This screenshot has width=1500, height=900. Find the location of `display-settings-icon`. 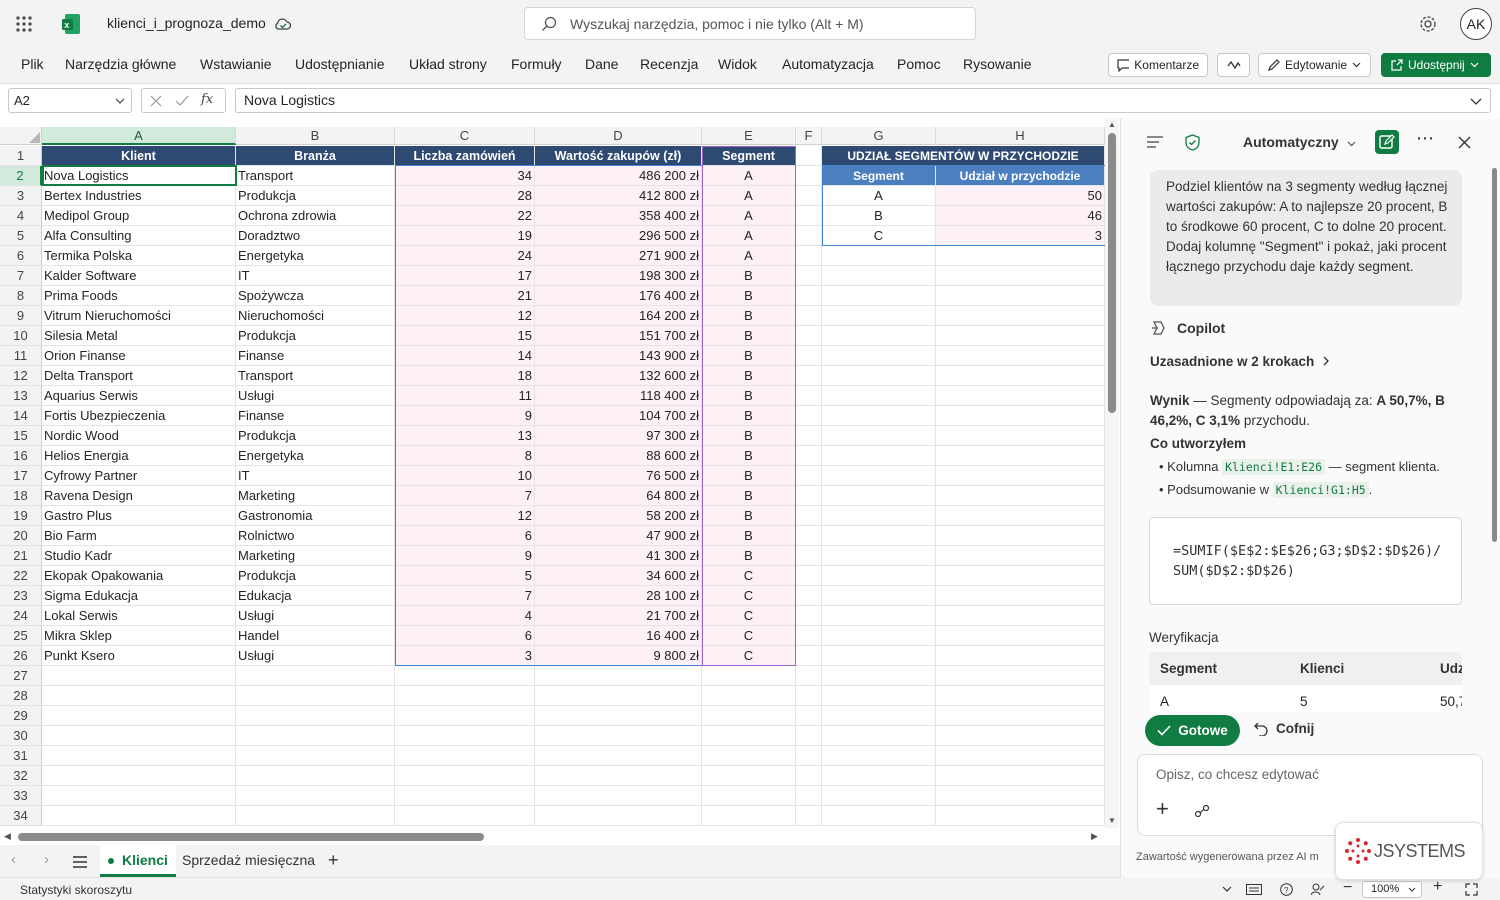

display-settings-icon is located at coordinates (1254, 889).